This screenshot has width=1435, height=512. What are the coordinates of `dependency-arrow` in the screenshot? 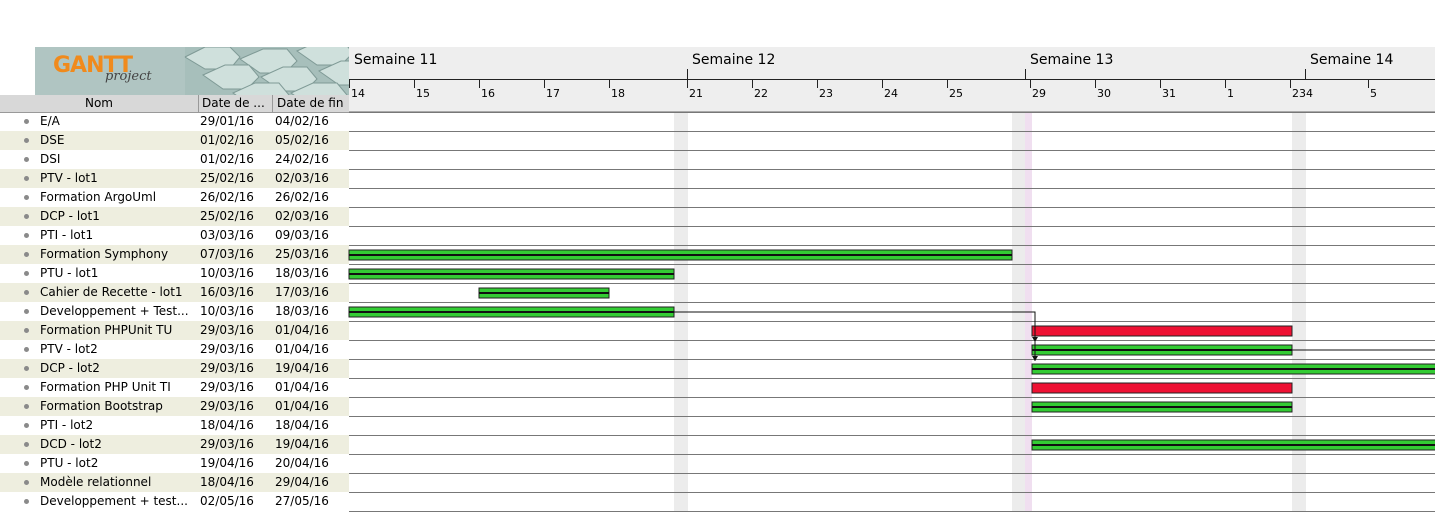 It's located at (855, 326).